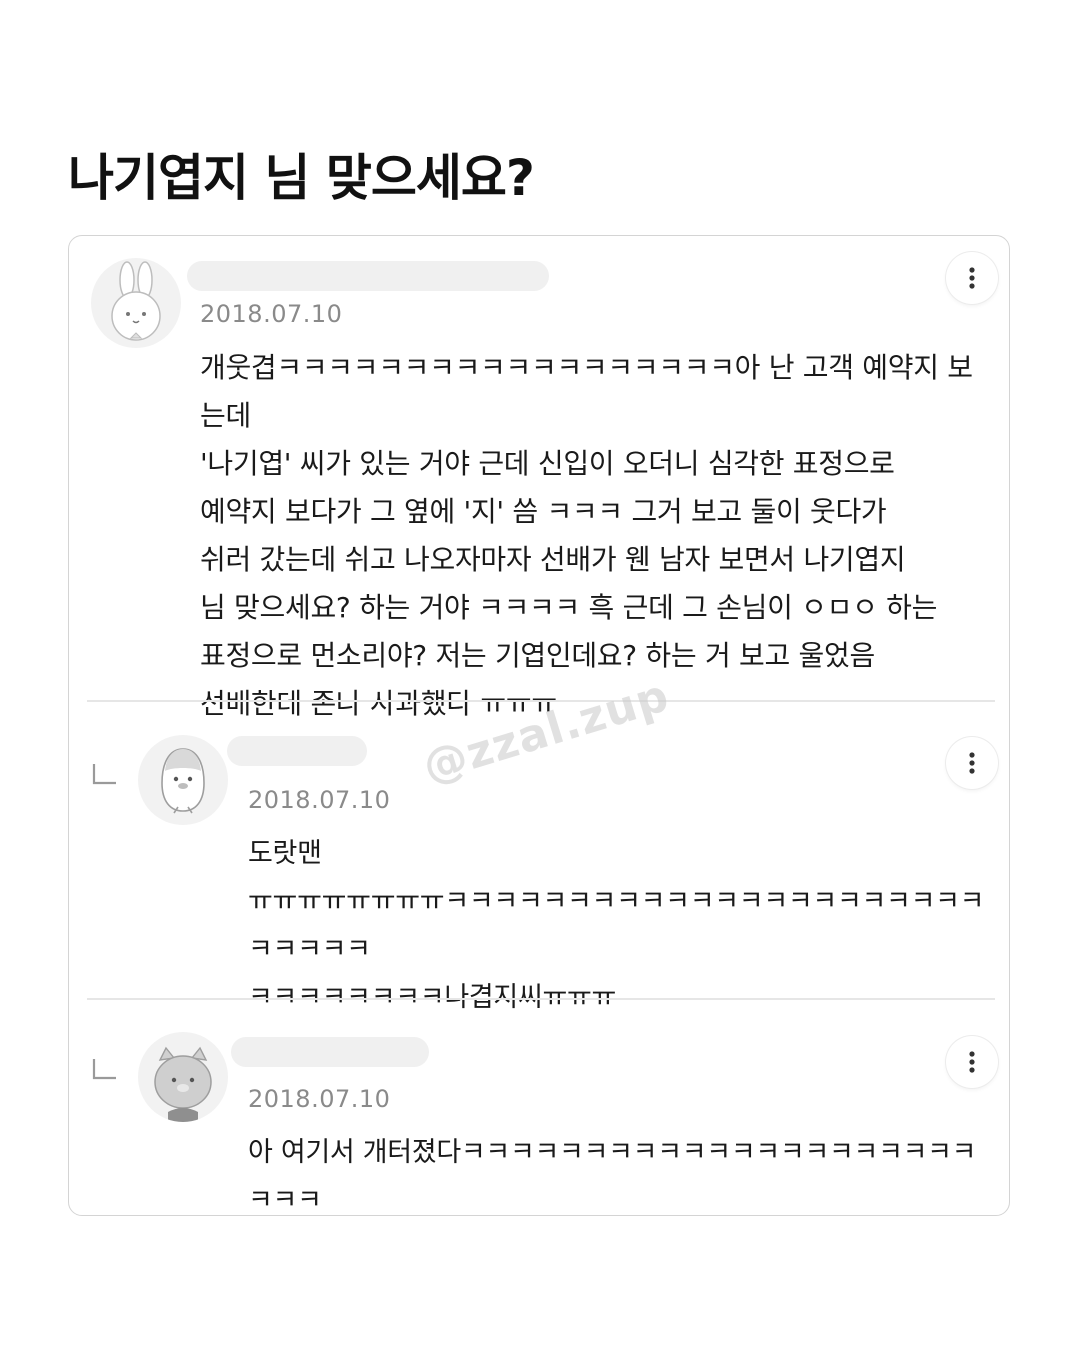 This screenshot has width=1080, height=1350. I want to click on rabbit-avatar-icon, so click(136, 303).